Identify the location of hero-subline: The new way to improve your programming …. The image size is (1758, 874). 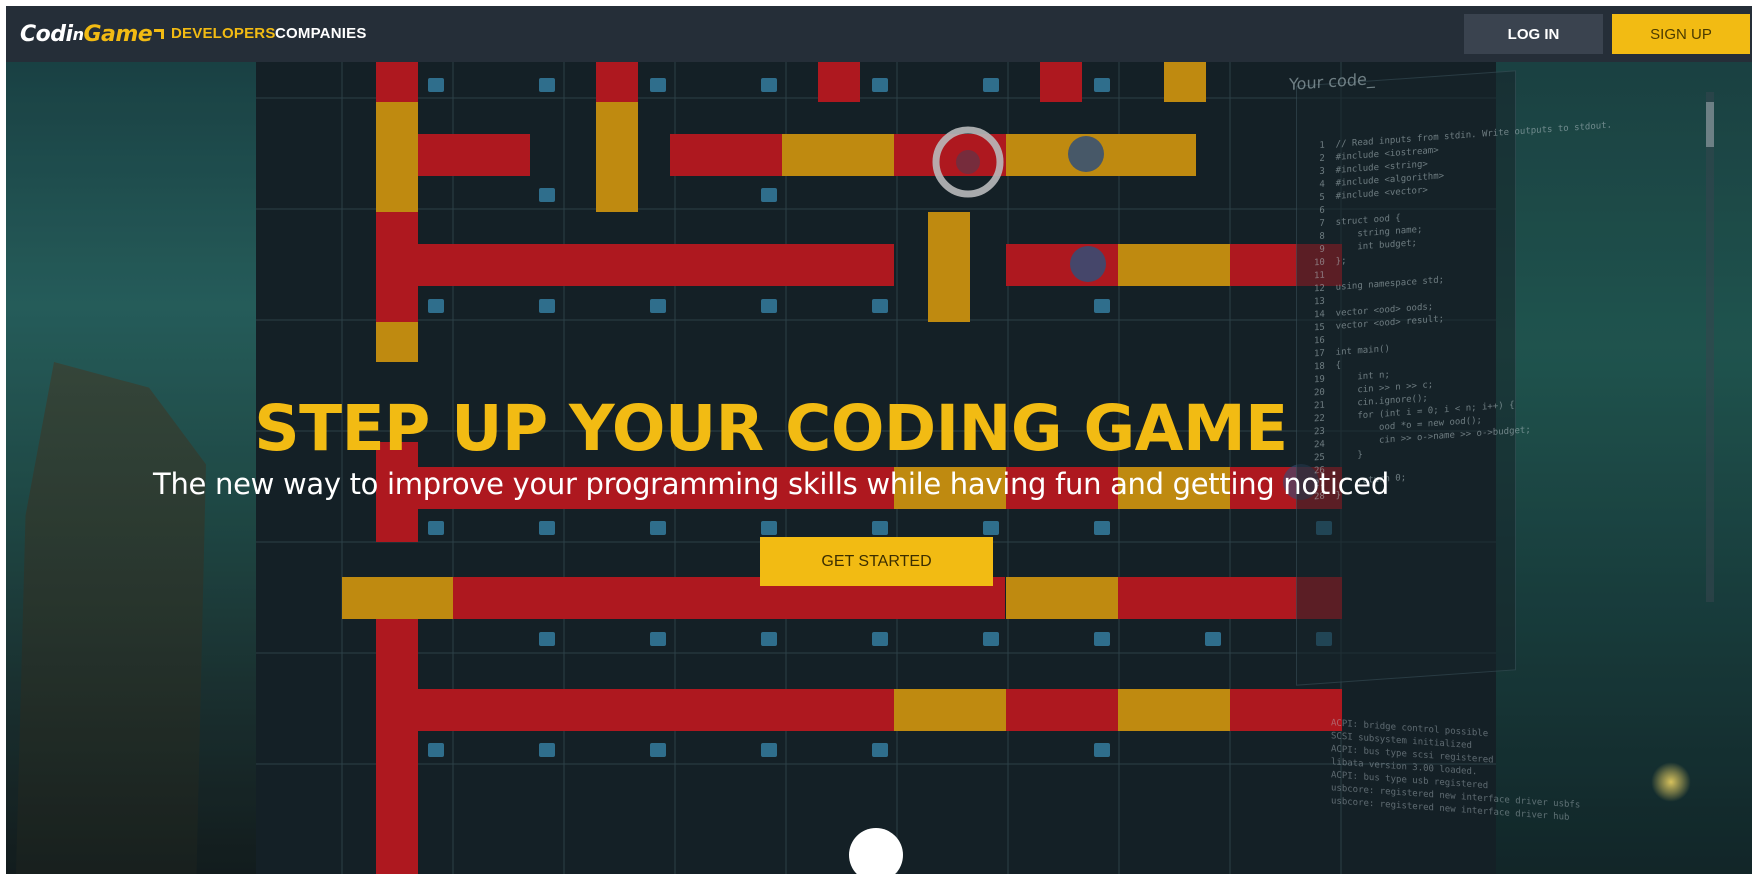
(771, 484).